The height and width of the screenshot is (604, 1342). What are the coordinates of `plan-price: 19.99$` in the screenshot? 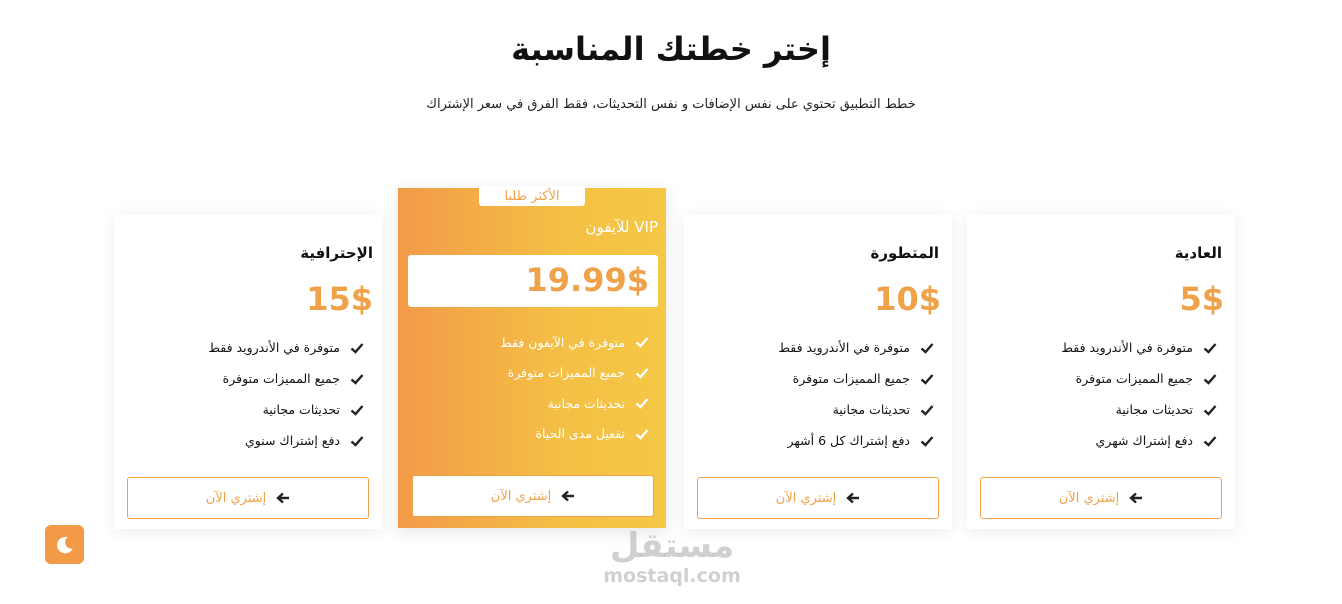 It's located at (587, 280).